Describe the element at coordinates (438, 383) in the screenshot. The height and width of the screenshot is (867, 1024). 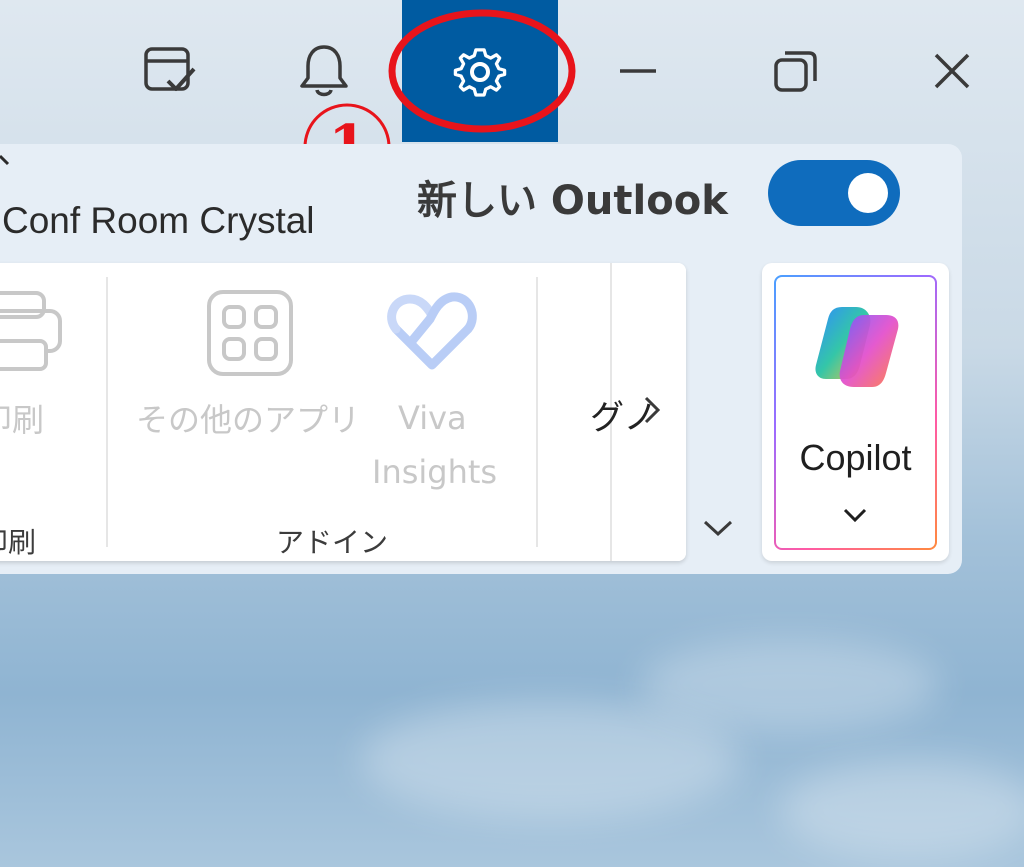
I see `viva-insights-button: Viva Insights` at that location.